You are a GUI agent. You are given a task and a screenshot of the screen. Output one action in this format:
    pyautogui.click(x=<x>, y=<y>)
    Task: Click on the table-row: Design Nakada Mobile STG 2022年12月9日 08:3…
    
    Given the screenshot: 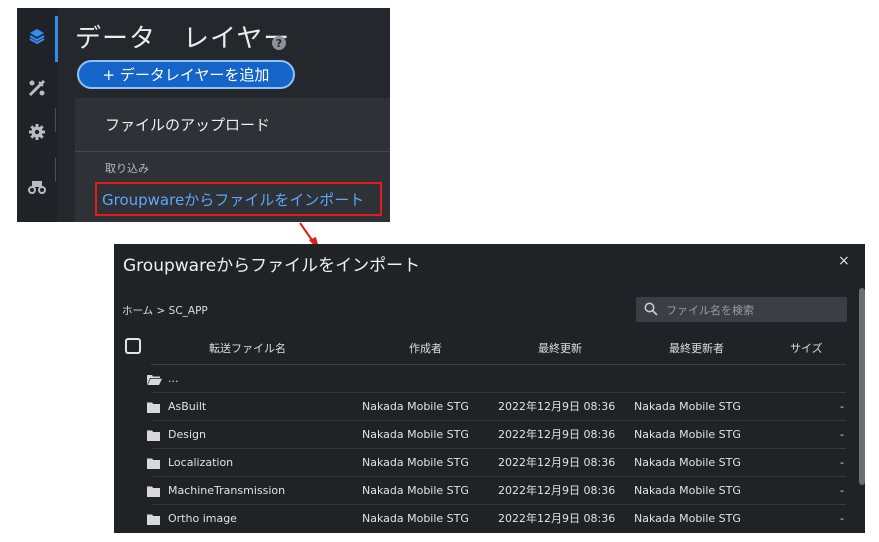 What is the action you would take?
    pyautogui.click(x=484, y=435)
    